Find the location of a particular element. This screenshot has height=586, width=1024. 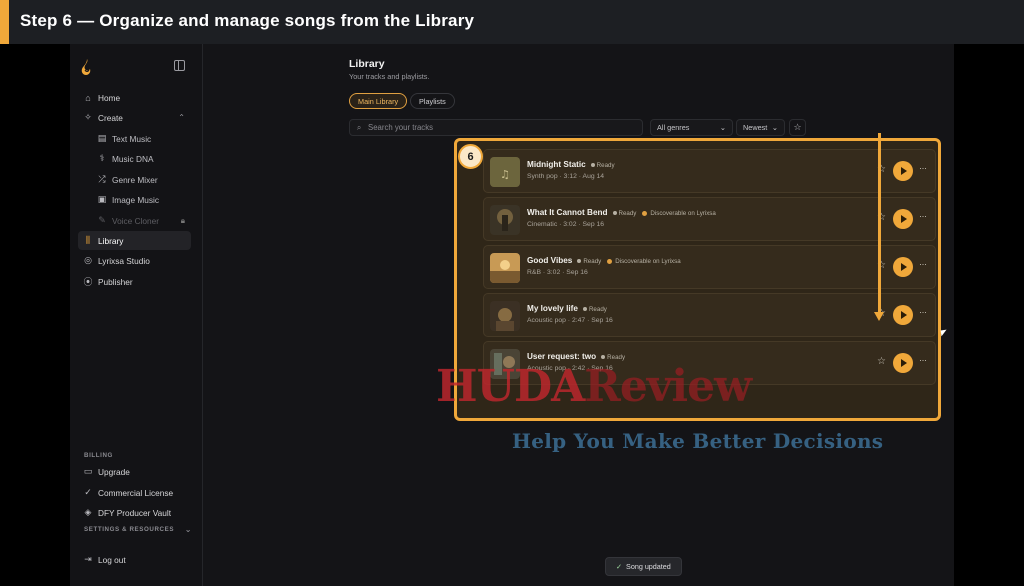

card-icon: ▭ is located at coordinates (88, 471).